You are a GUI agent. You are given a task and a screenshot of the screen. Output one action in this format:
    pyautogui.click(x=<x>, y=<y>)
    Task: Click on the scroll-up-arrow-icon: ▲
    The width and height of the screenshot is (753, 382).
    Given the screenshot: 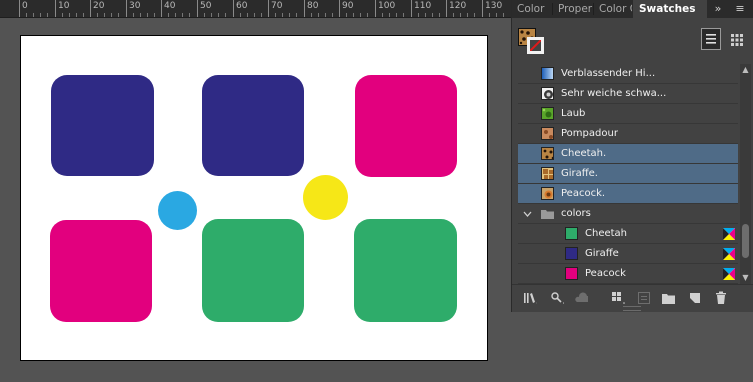 What is the action you would take?
    pyautogui.click(x=745, y=70)
    